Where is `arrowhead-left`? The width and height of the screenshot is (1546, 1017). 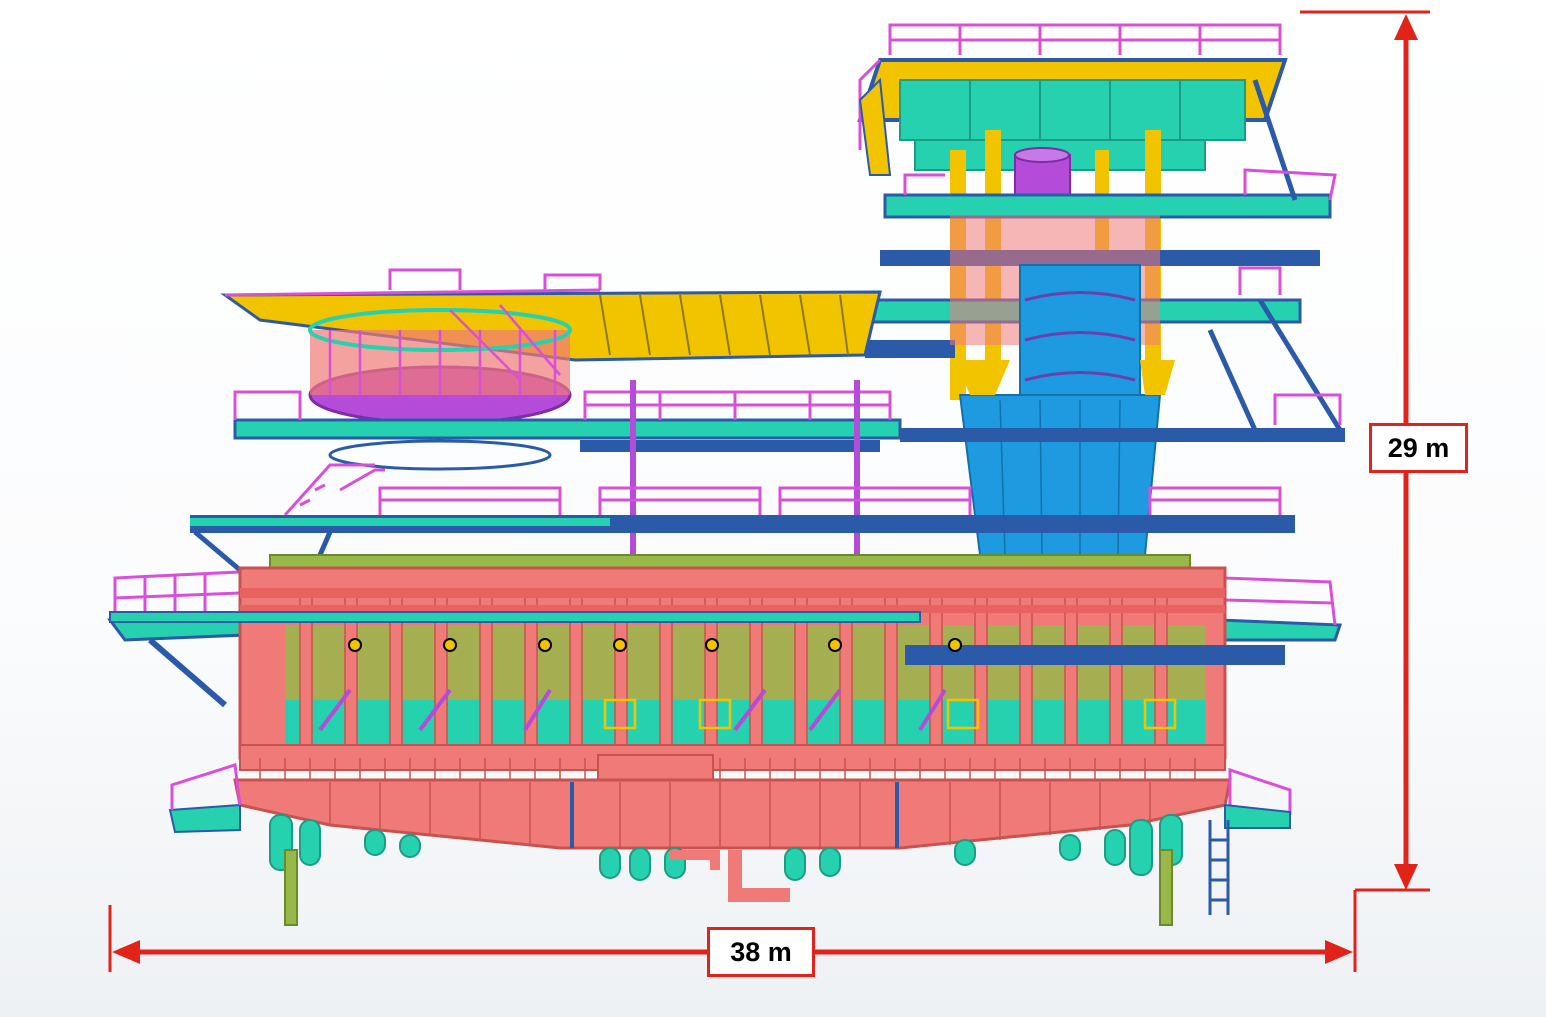
arrowhead-left is located at coordinates (126, 952).